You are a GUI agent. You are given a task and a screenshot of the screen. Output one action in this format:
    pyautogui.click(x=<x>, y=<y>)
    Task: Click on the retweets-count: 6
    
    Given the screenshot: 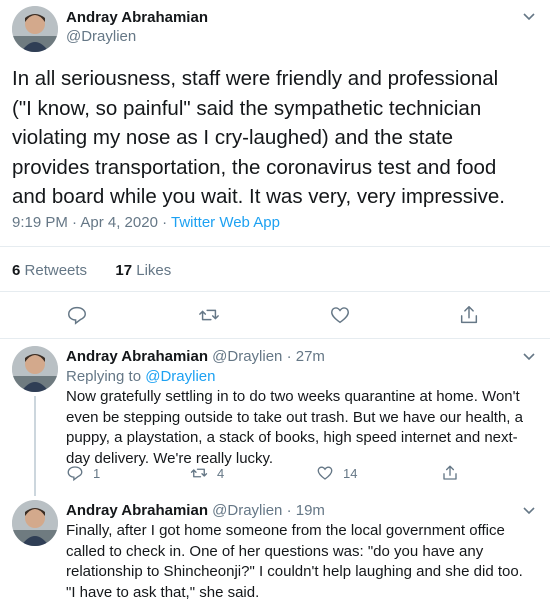 What is the action you would take?
    pyautogui.click(x=16, y=270)
    